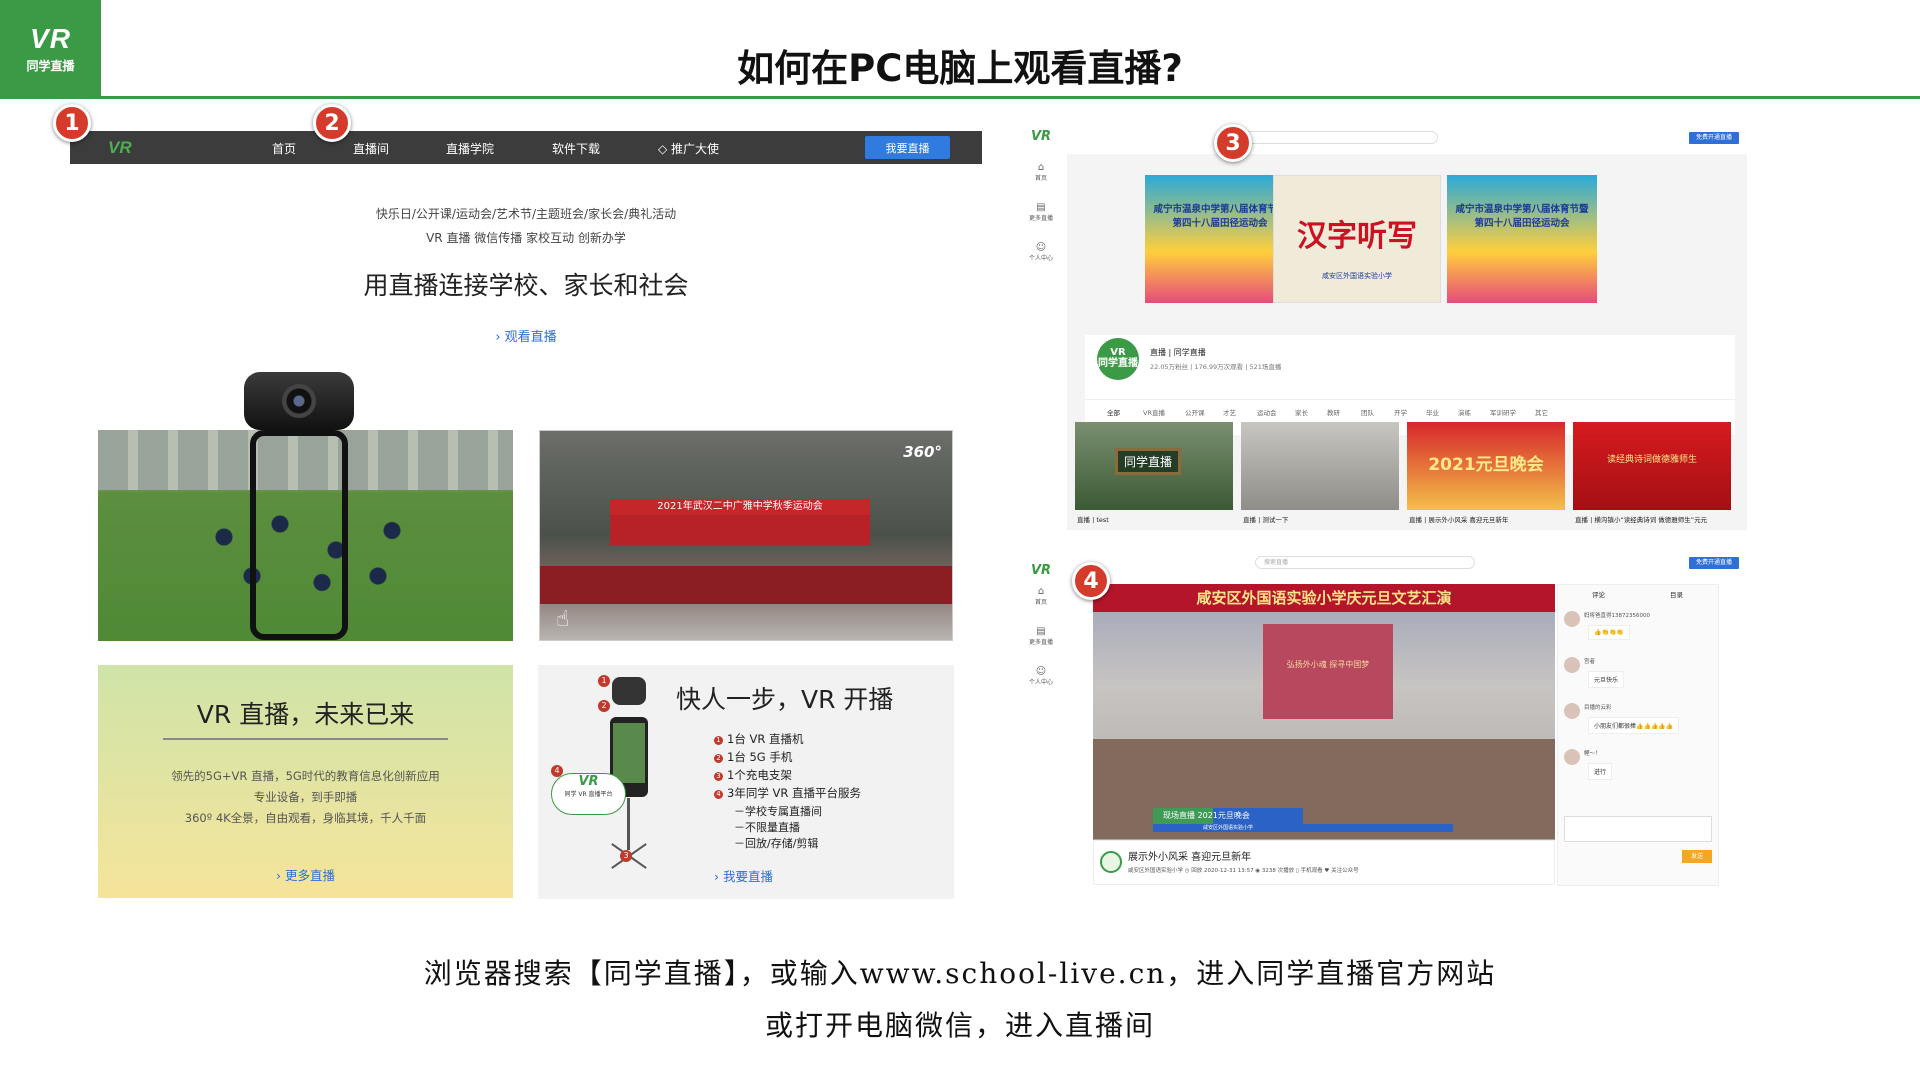 This screenshot has width=1920, height=1080. I want to click on video-title: 直播 | test, so click(1154, 519).